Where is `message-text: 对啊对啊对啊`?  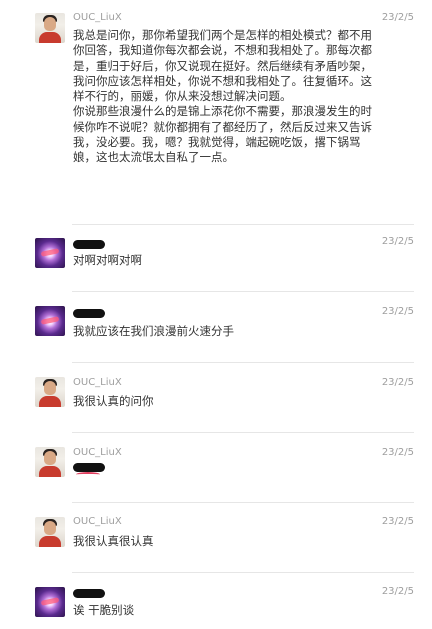 message-text: 对啊对啊对啊 is located at coordinates (107, 260).